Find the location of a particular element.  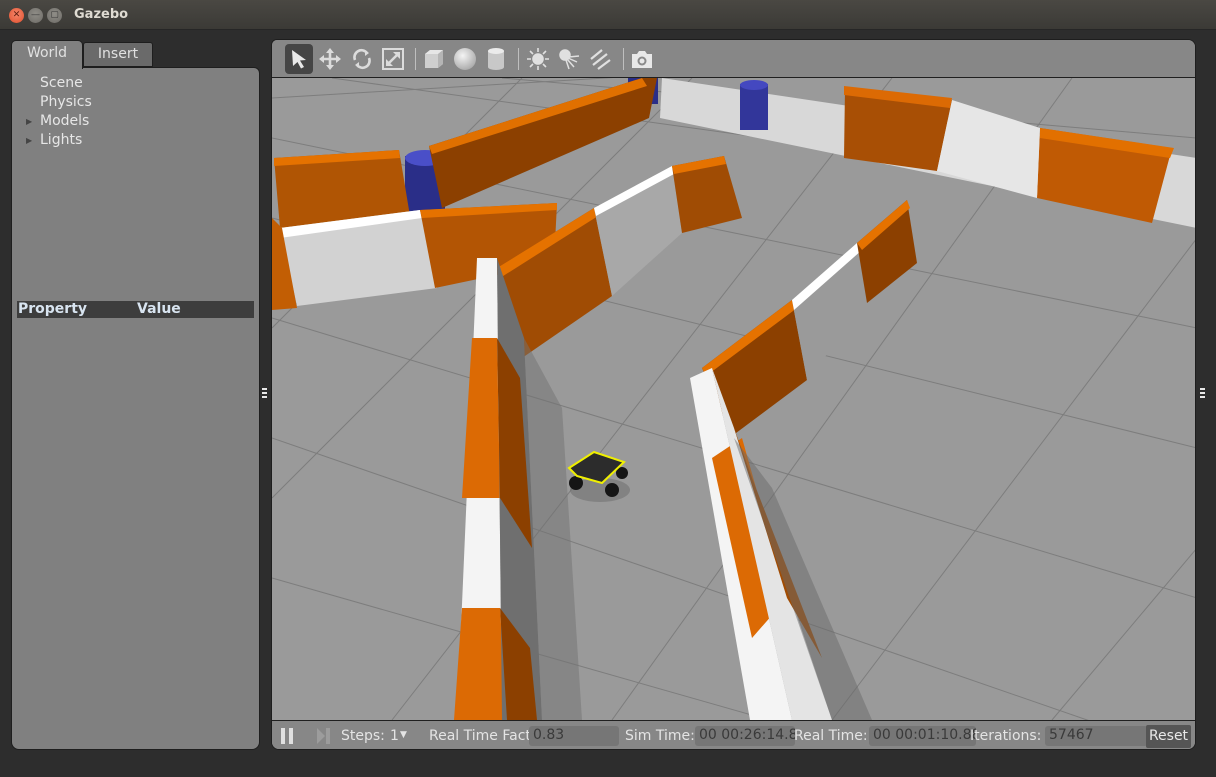

translate-mode-button is located at coordinates (330, 59).